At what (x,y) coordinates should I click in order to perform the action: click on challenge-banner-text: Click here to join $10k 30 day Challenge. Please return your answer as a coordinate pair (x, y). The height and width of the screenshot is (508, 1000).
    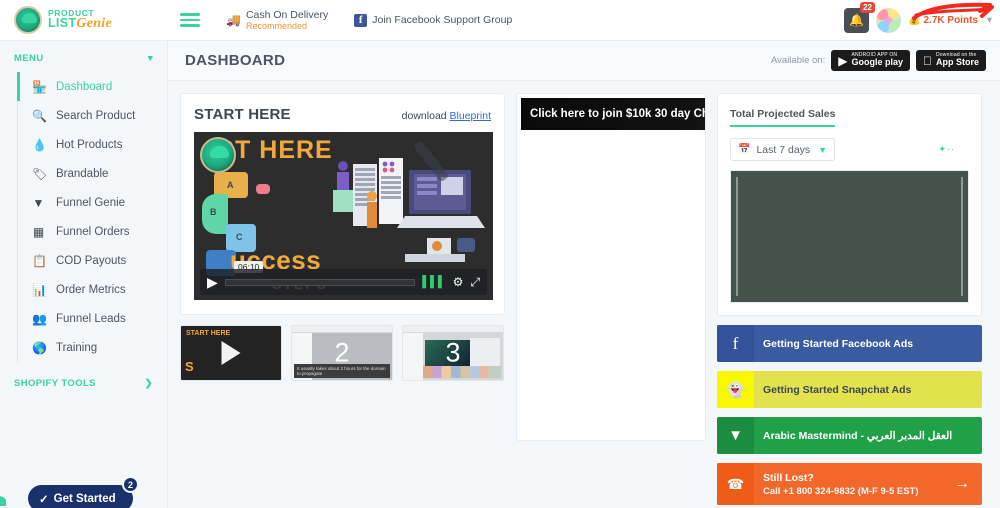
    Looking at the image, I should click on (617, 114).